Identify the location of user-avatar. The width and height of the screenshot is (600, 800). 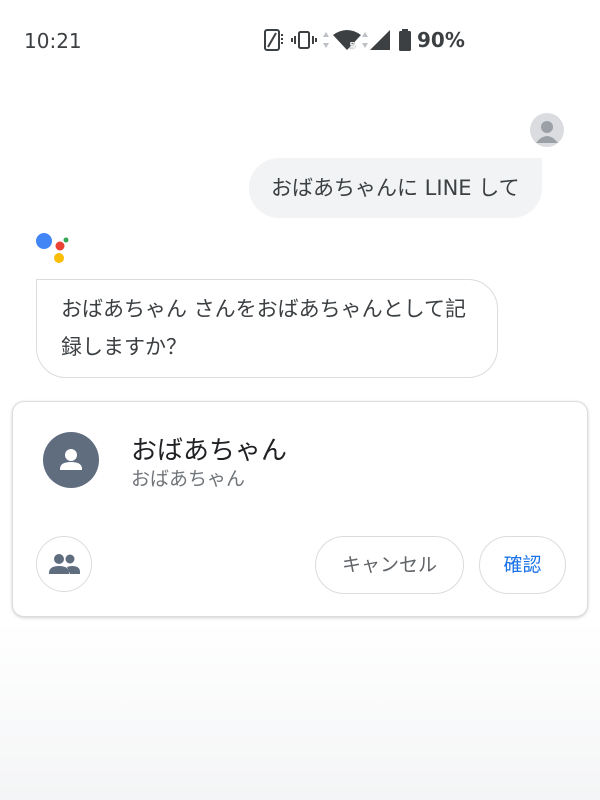
(547, 130).